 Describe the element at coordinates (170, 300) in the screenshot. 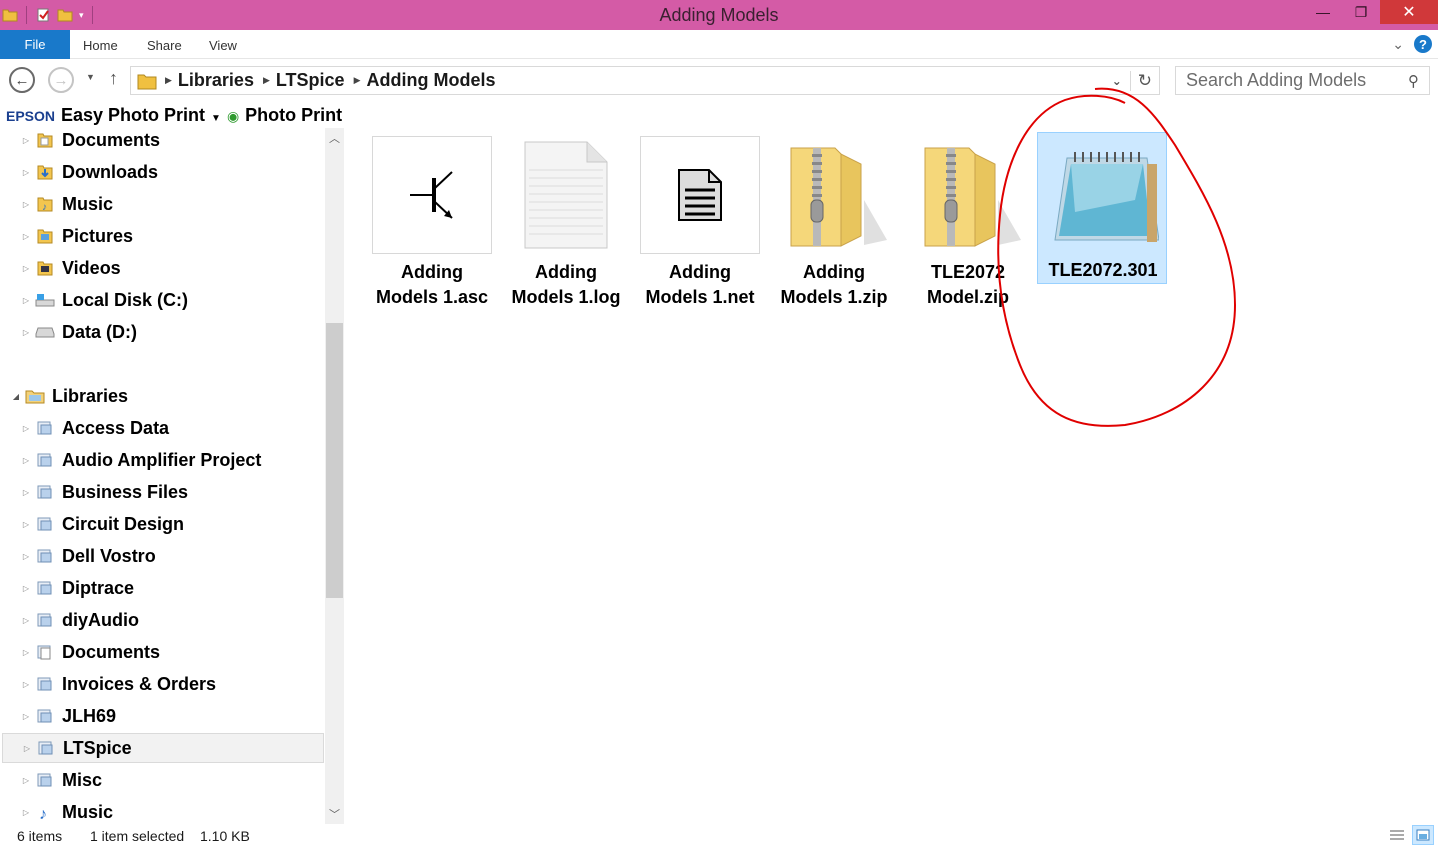

I see `sidebar-item-local-disk: ▷ Local Disk (C:)` at that location.